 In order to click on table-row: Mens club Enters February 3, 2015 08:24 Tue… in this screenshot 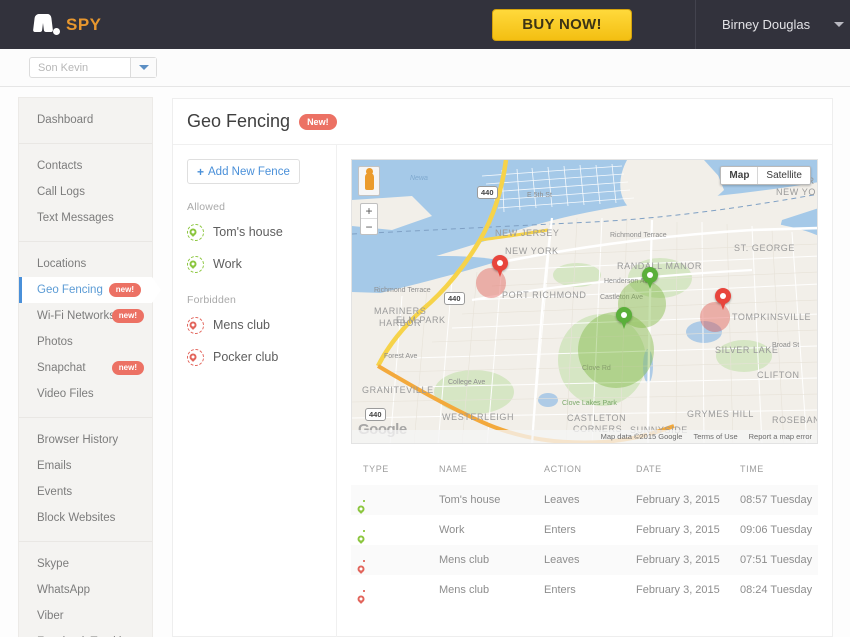, I will do `click(584, 590)`.